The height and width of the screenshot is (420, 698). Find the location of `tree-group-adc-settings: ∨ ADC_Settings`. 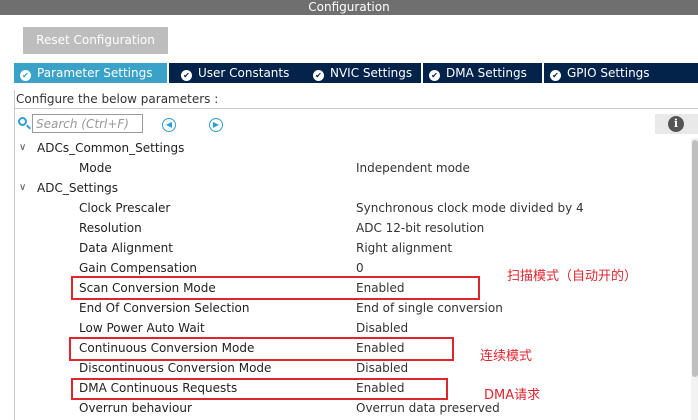

tree-group-adc-settings: ∨ ADC_Settings is located at coordinates (345, 188).